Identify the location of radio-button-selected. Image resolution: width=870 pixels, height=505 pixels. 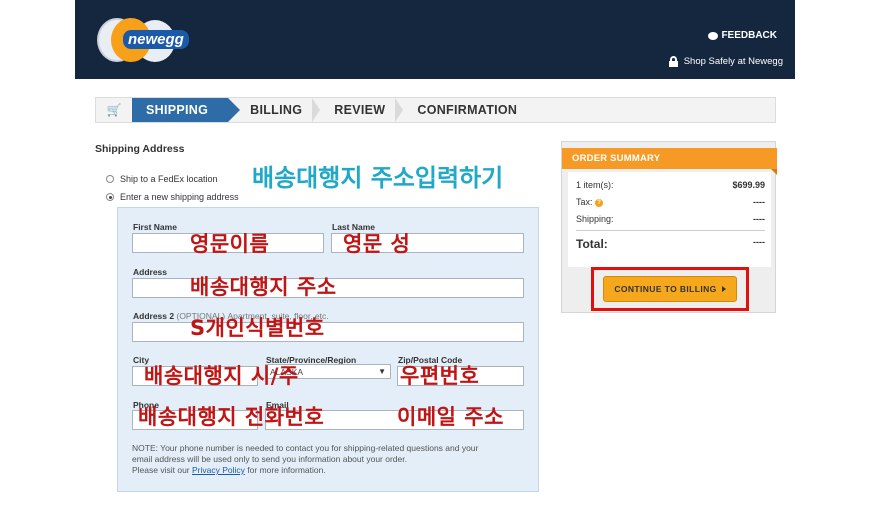
(110, 197).